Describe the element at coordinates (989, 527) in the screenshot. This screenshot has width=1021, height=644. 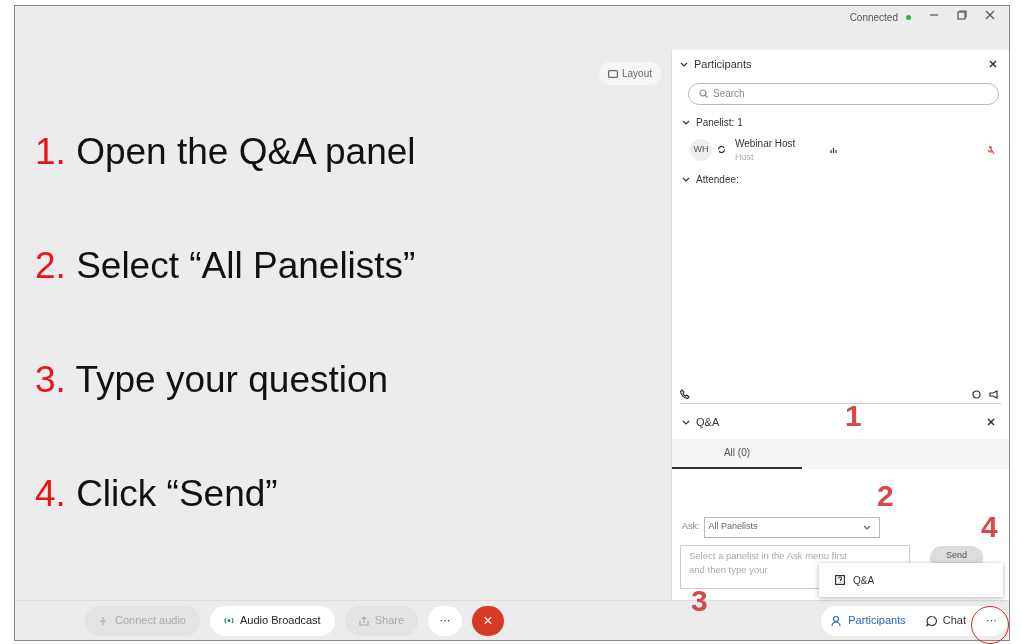
I see `step-number: 4` at that location.